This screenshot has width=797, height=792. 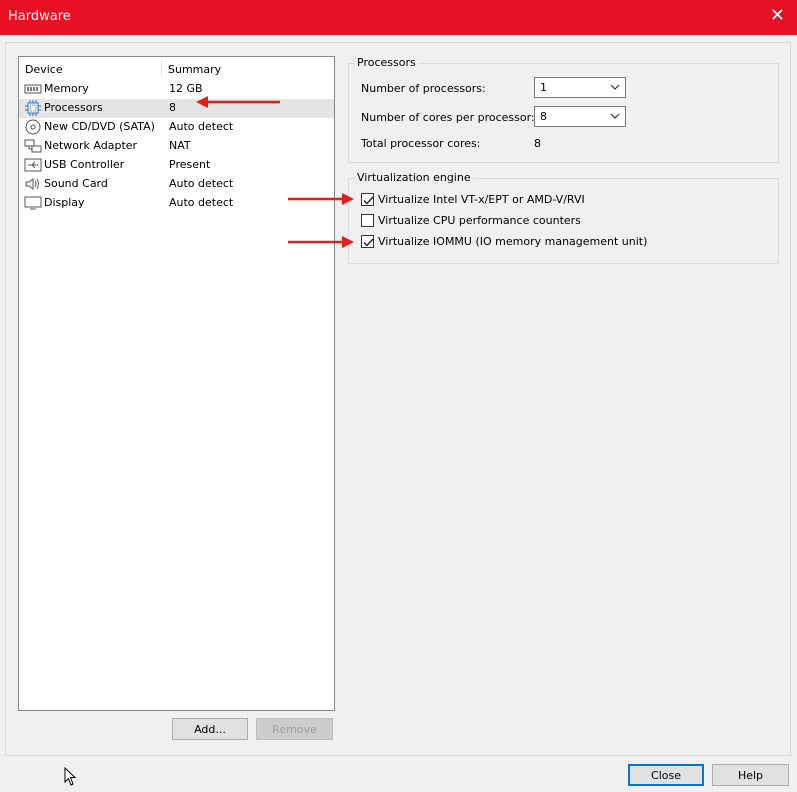 I want to click on column-separator, so click(x=161, y=68).